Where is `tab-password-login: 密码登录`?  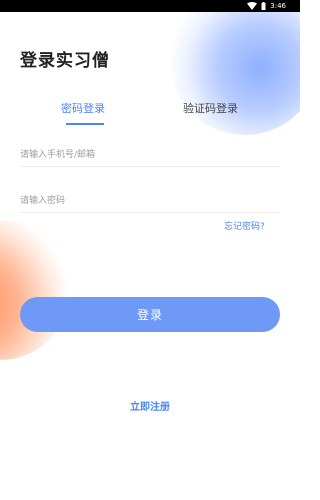
tab-password-login: 密码登录 is located at coordinates (83, 108).